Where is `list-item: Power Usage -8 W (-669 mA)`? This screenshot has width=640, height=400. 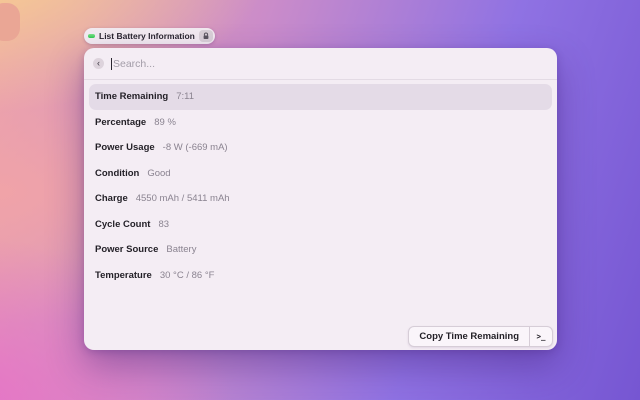
list-item: Power Usage -8 W (-669 mA) is located at coordinates (320, 148).